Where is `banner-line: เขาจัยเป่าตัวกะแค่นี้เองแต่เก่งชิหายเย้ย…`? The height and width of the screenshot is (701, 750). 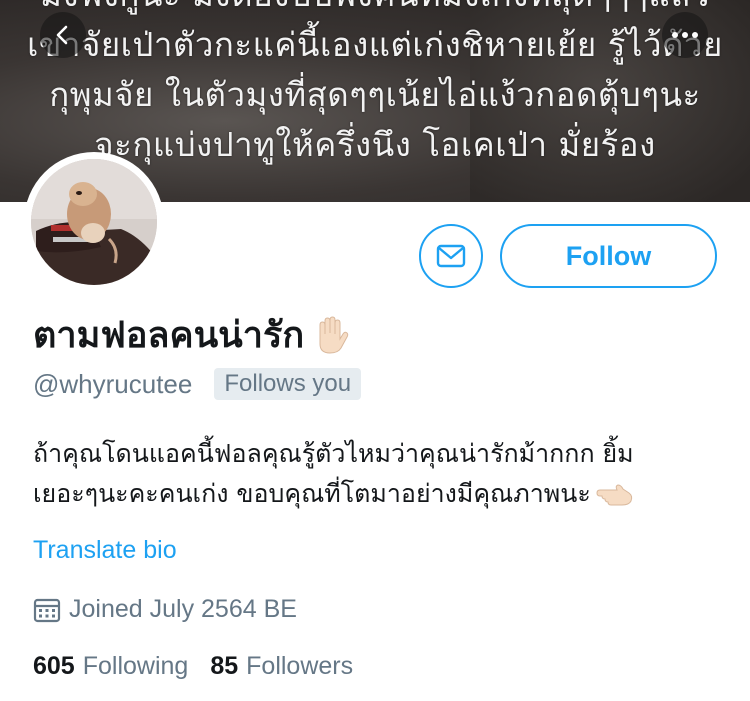
banner-line: เขาจัยเป่าตัวกะแค่นี้เองแต่เก่งชิหายเย้ย… is located at coordinates (375, 44).